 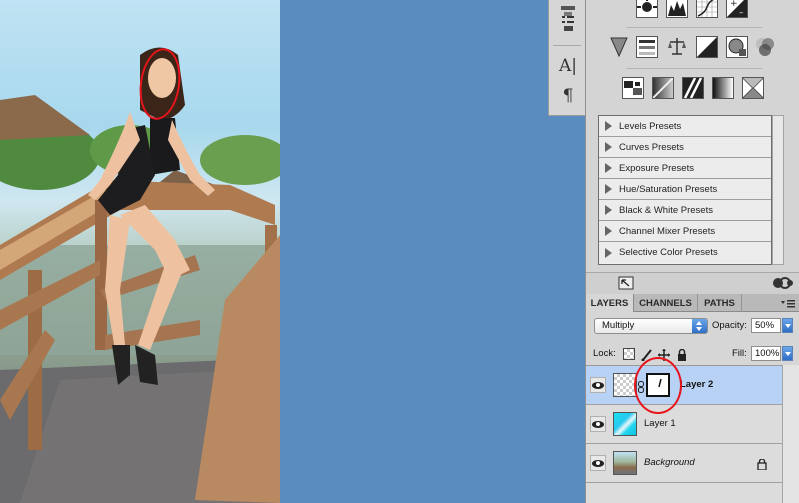 What do you see at coordinates (641, 389) in the screenshot?
I see `link-chain-icon` at bounding box center [641, 389].